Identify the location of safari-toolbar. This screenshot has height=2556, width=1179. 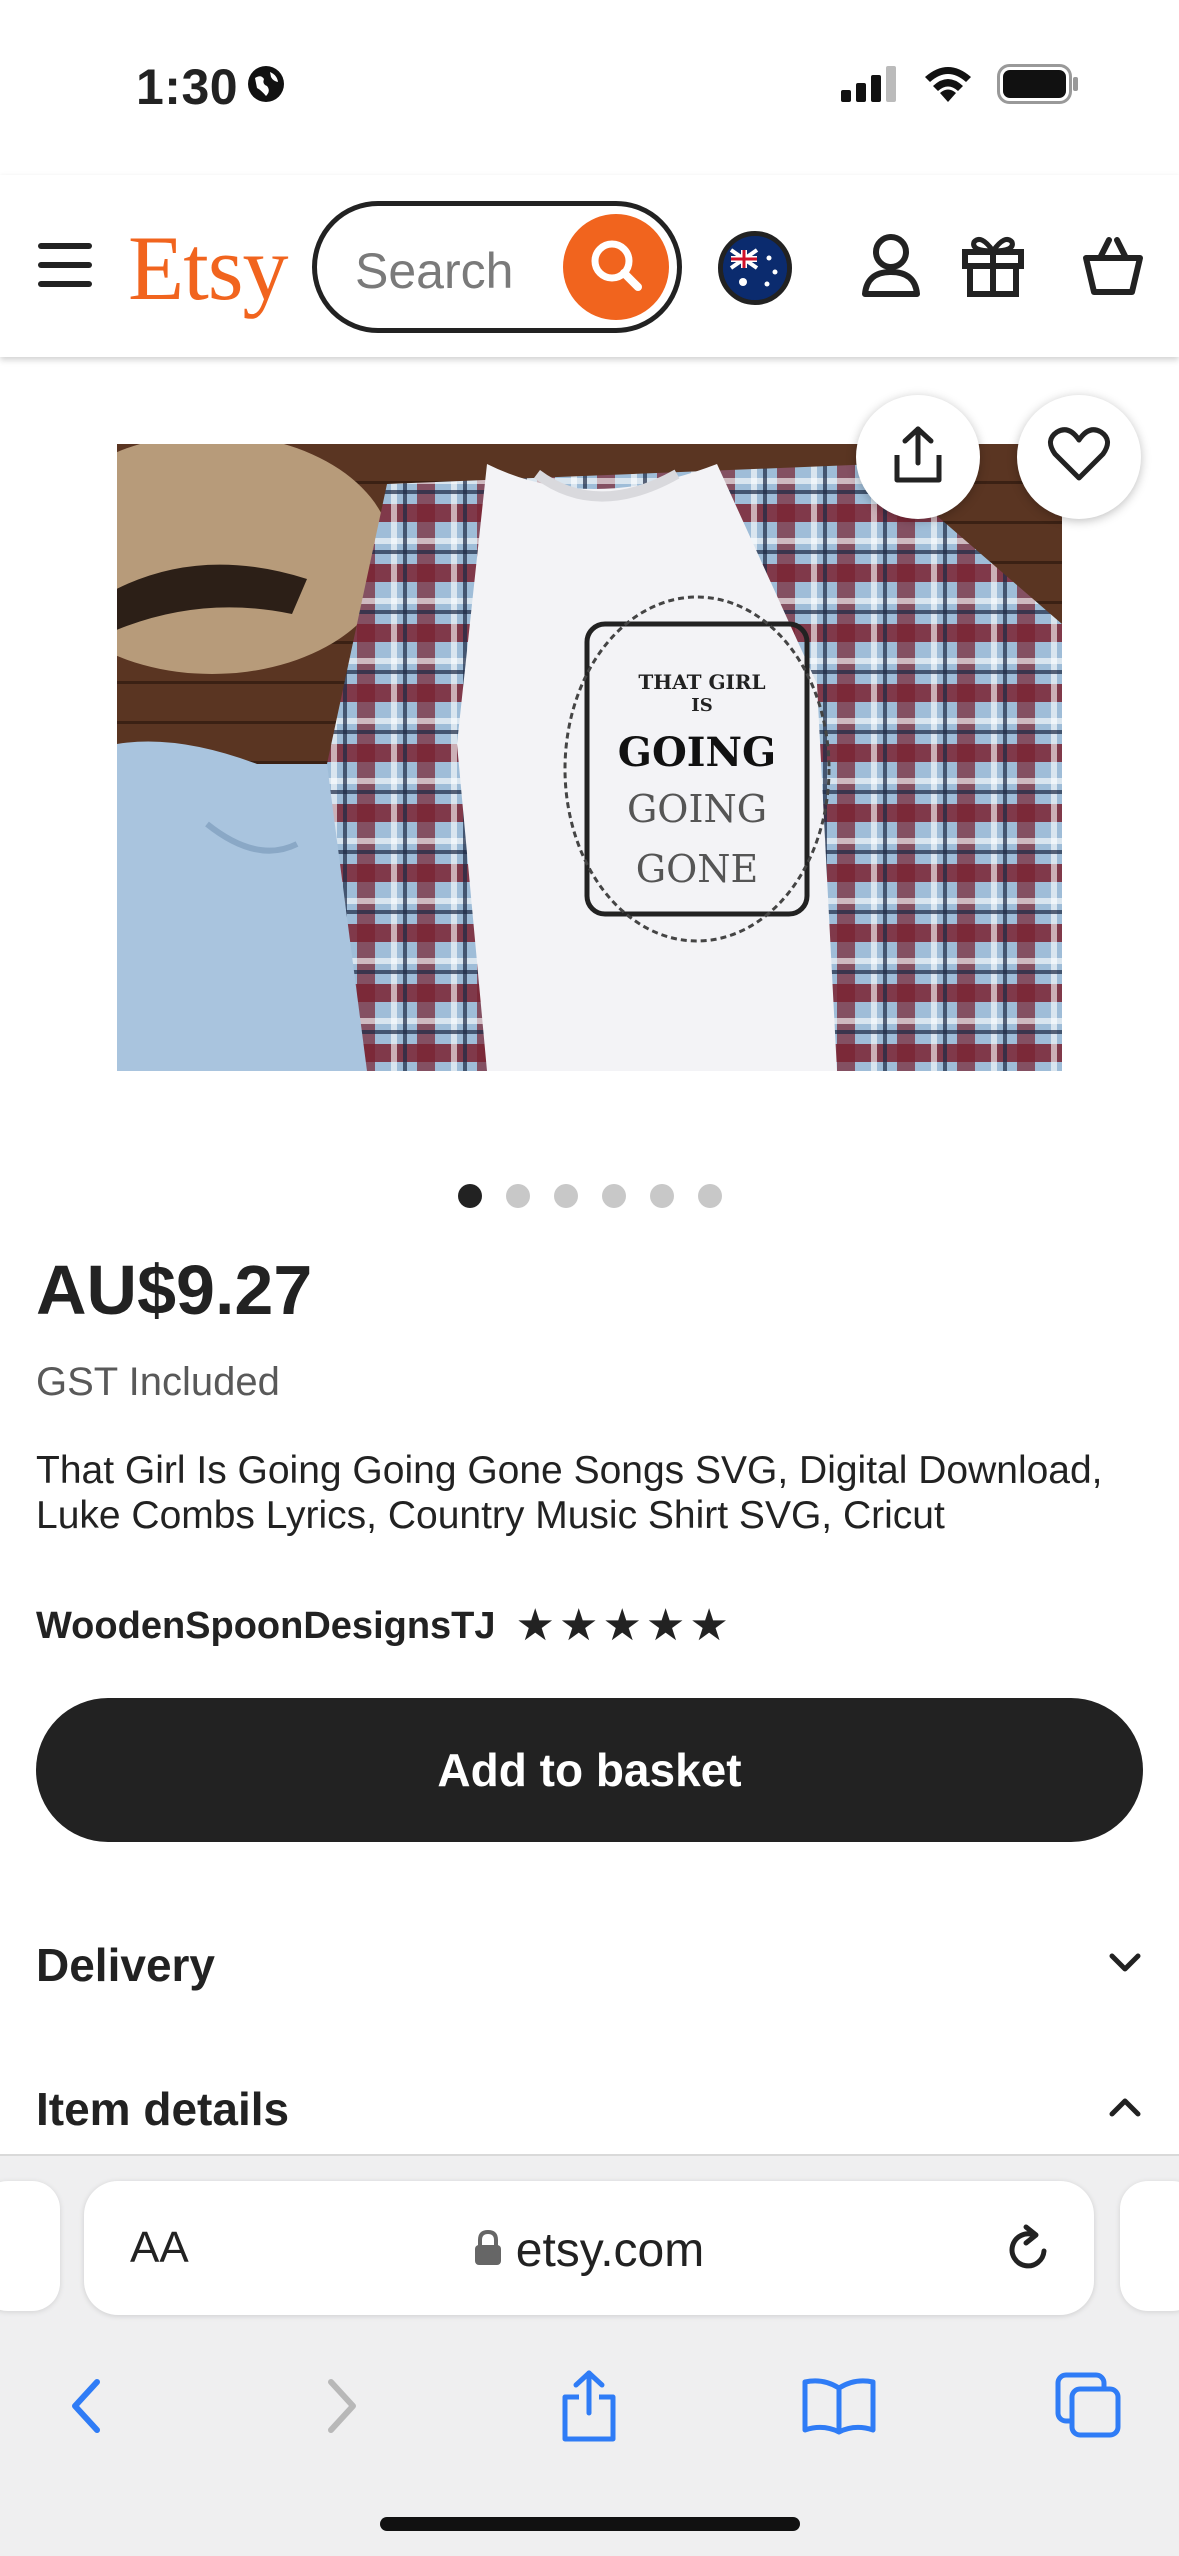
(589, 2406).